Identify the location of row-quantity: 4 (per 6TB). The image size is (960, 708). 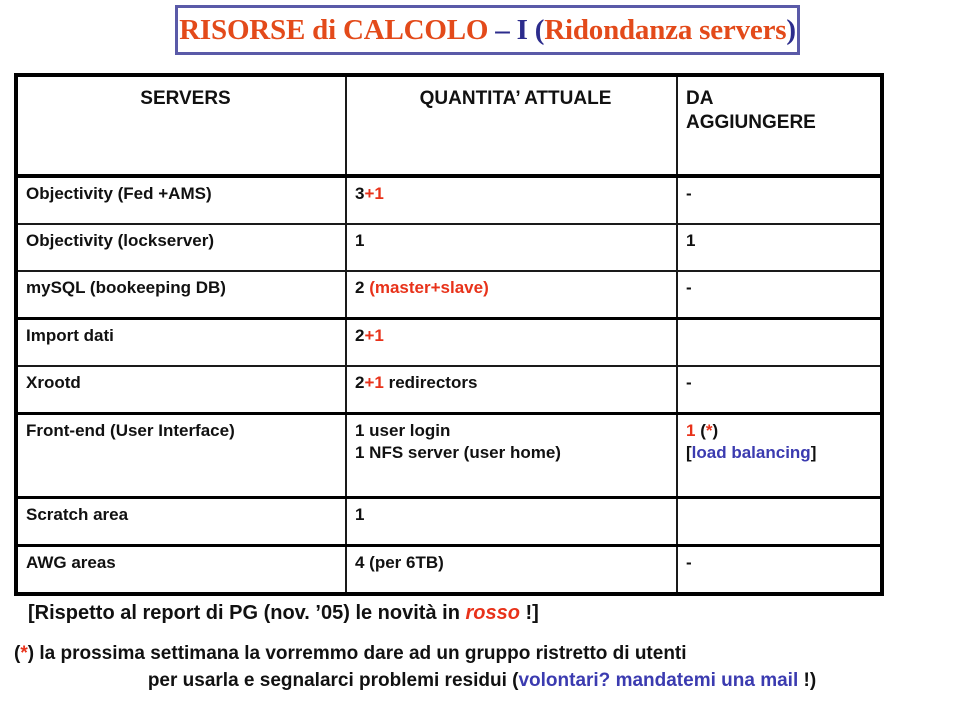
(512, 568).